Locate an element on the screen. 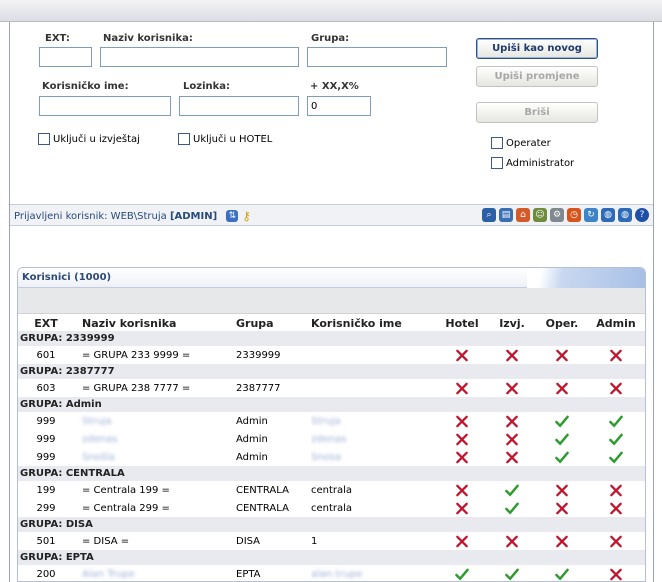 The image size is (662, 582). users-icon: ☺ is located at coordinates (540, 215).